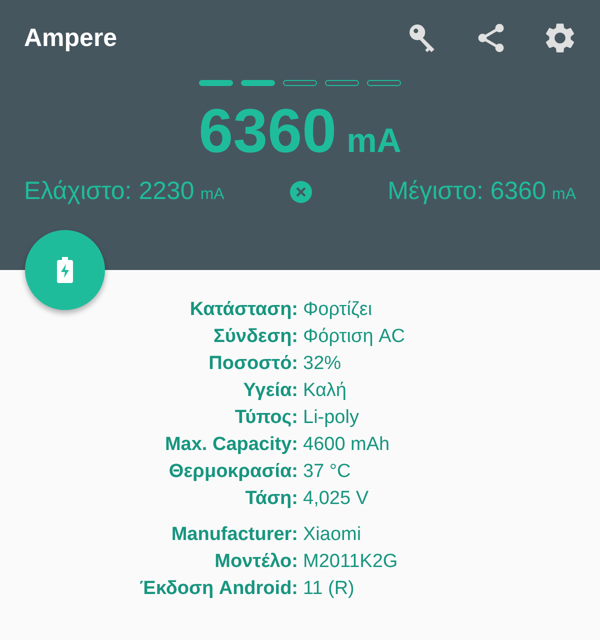 The width and height of the screenshot is (600, 640). I want to click on info-label: Θερμοκρασία:, so click(233, 472).